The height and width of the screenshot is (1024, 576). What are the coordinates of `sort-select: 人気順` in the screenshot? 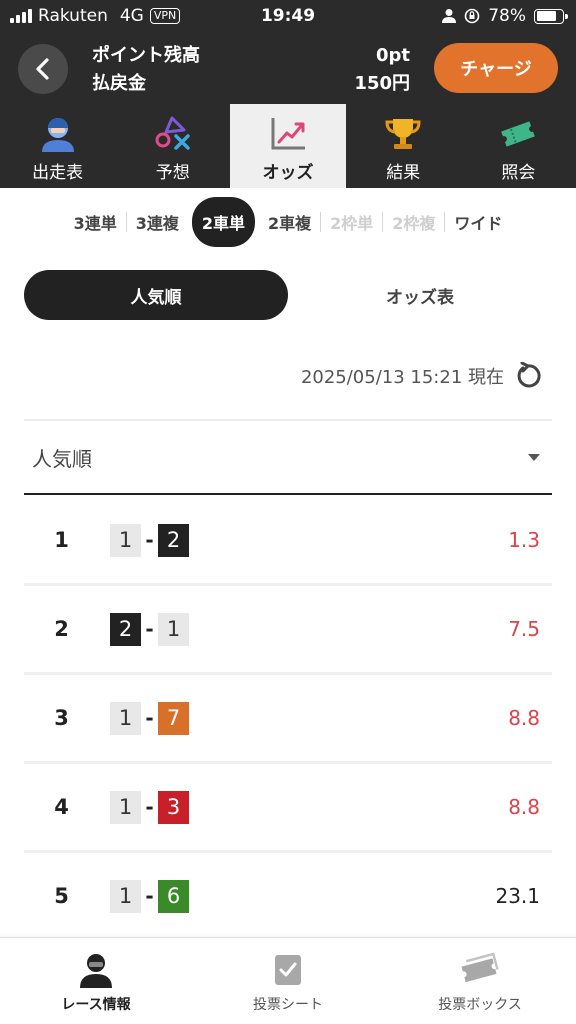 It's located at (288, 458).